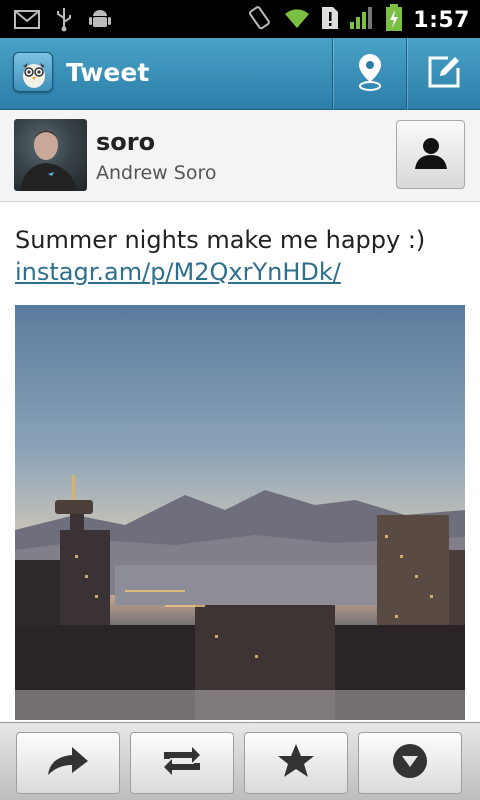 The height and width of the screenshot is (800, 480). Describe the element at coordinates (27, 21) in the screenshot. I see `gmail-icon` at that location.